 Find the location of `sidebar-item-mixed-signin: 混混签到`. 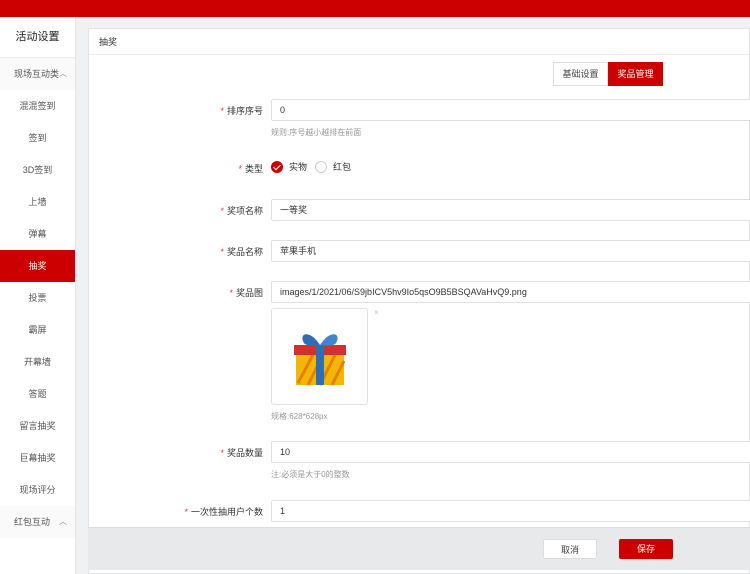

sidebar-item-mixed-signin: 混混签到 is located at coordinates (37, 106).